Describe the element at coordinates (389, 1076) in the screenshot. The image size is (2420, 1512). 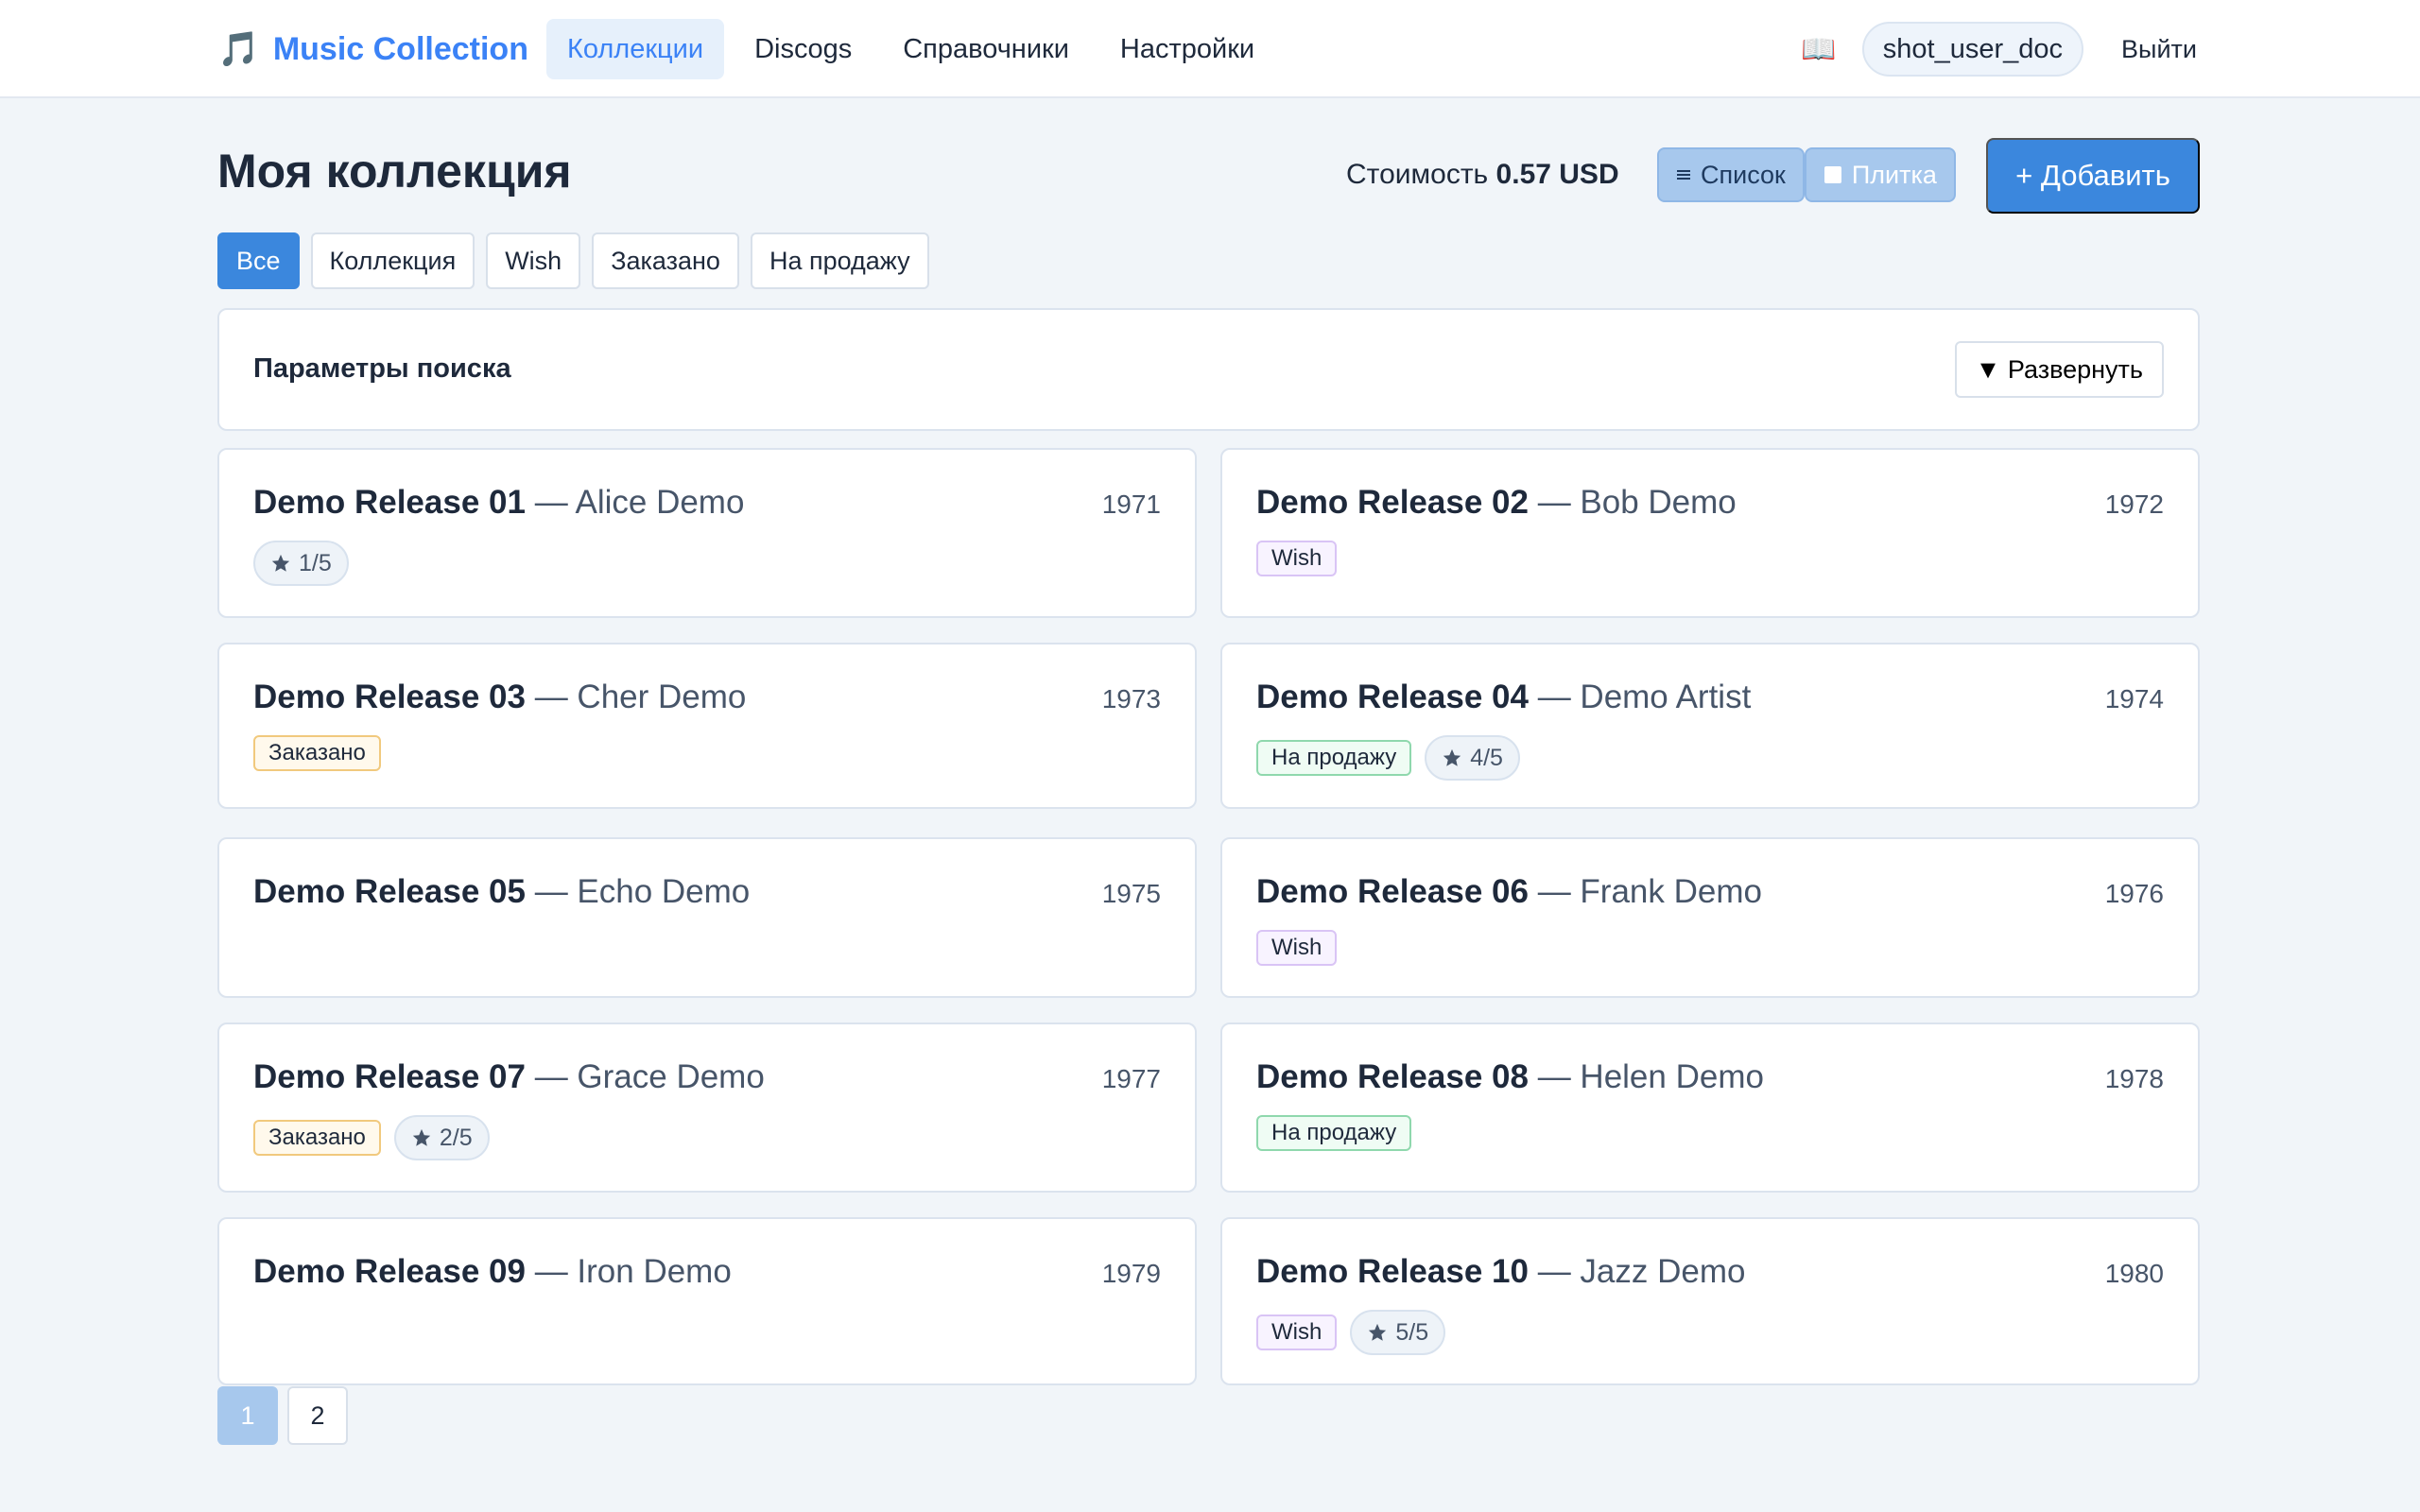
I see `release-title: Demo Release 07` at that location.